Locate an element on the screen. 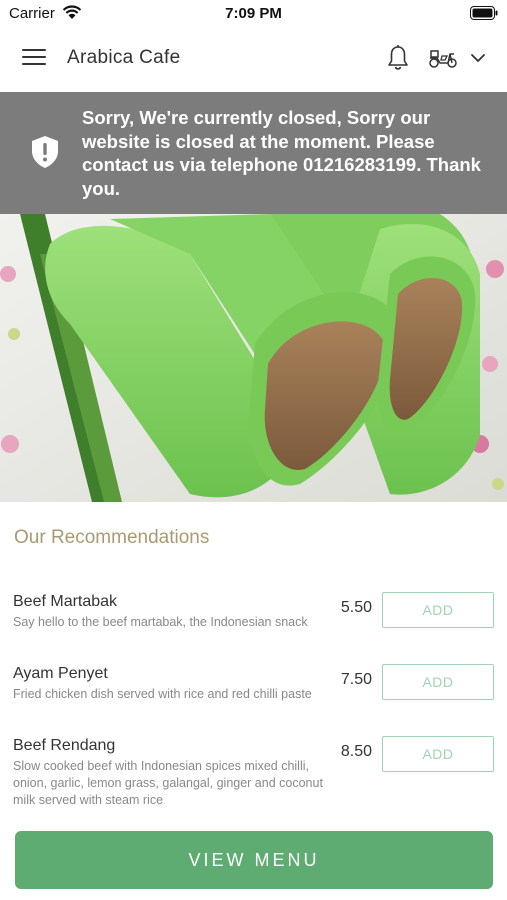  status-bar: Carrier 7:09 PM is located at coordinates (253, 13).